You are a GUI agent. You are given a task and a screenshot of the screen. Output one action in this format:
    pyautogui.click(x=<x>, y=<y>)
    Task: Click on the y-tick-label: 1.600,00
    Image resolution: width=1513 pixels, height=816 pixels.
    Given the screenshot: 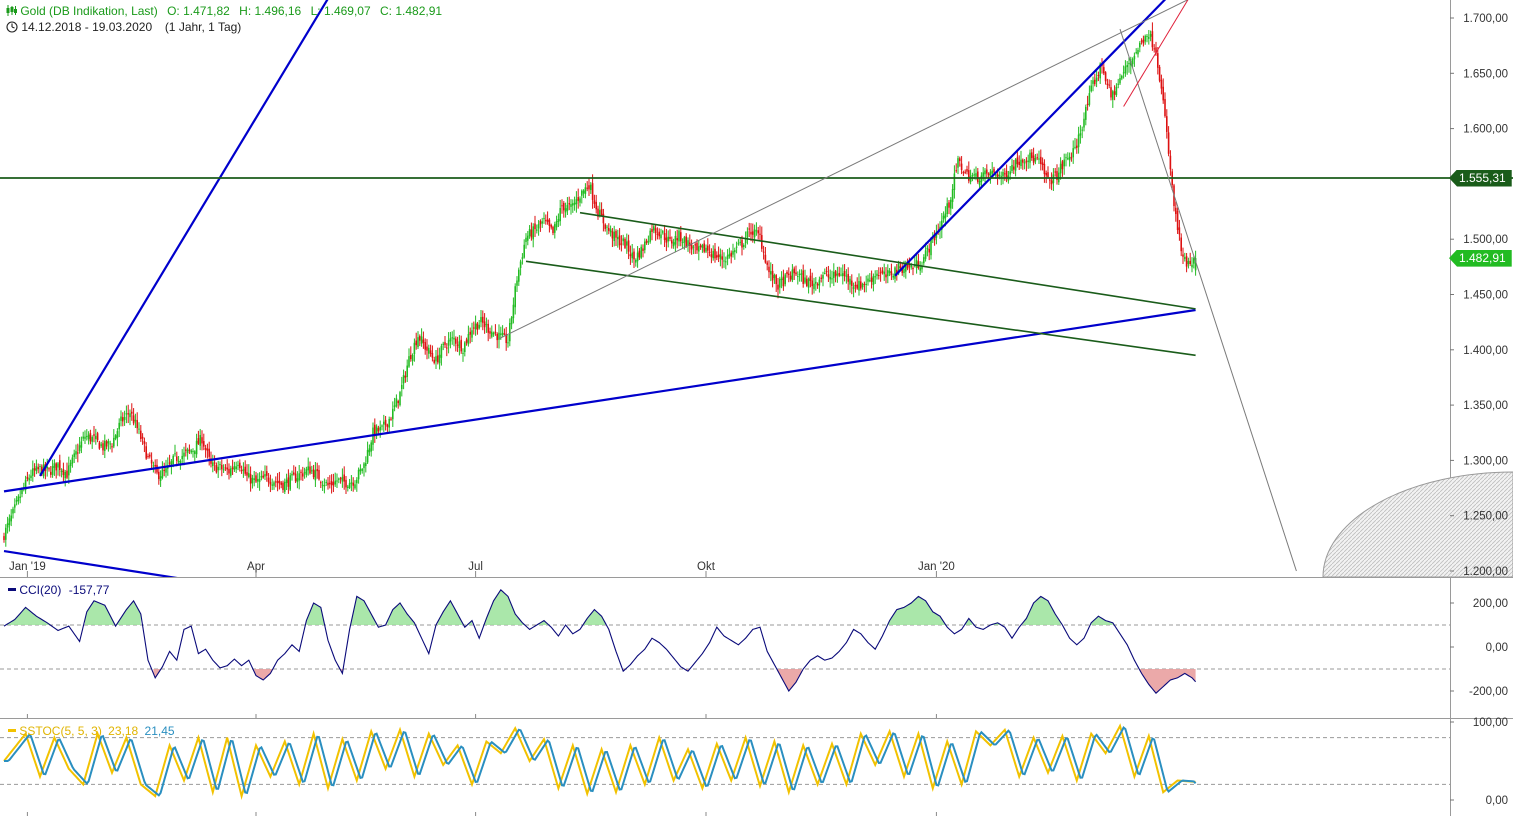 What is the action you would take?
    pyautogui.click(x=1485, y=130)
    